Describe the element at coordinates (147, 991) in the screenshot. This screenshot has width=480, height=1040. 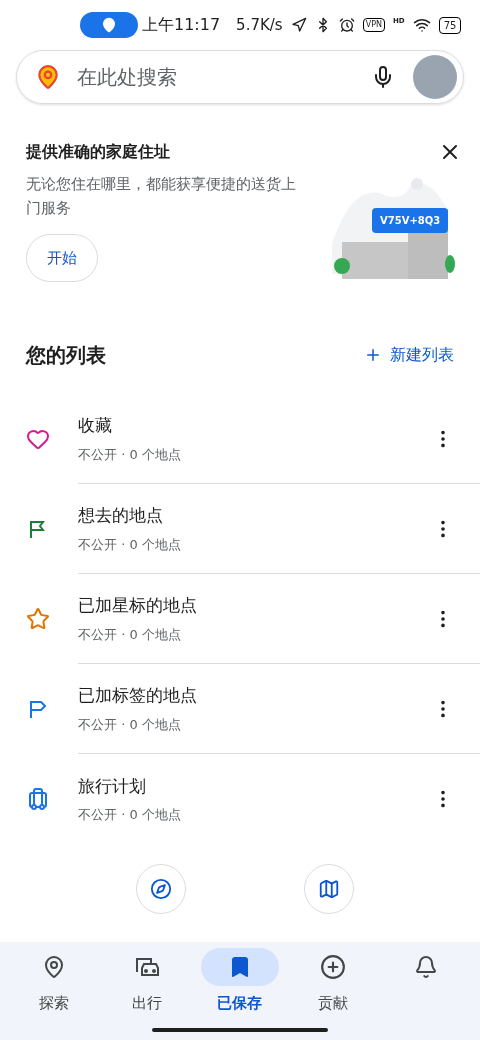
I see `nav-tab: 出行` at that location.